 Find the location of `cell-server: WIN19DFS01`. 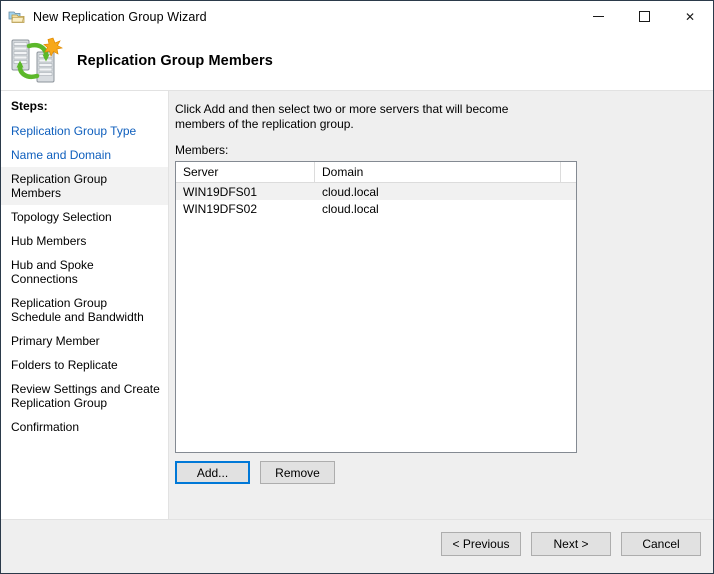

cell-server: WIN19DFS01 is located at coordinates (220, 191).